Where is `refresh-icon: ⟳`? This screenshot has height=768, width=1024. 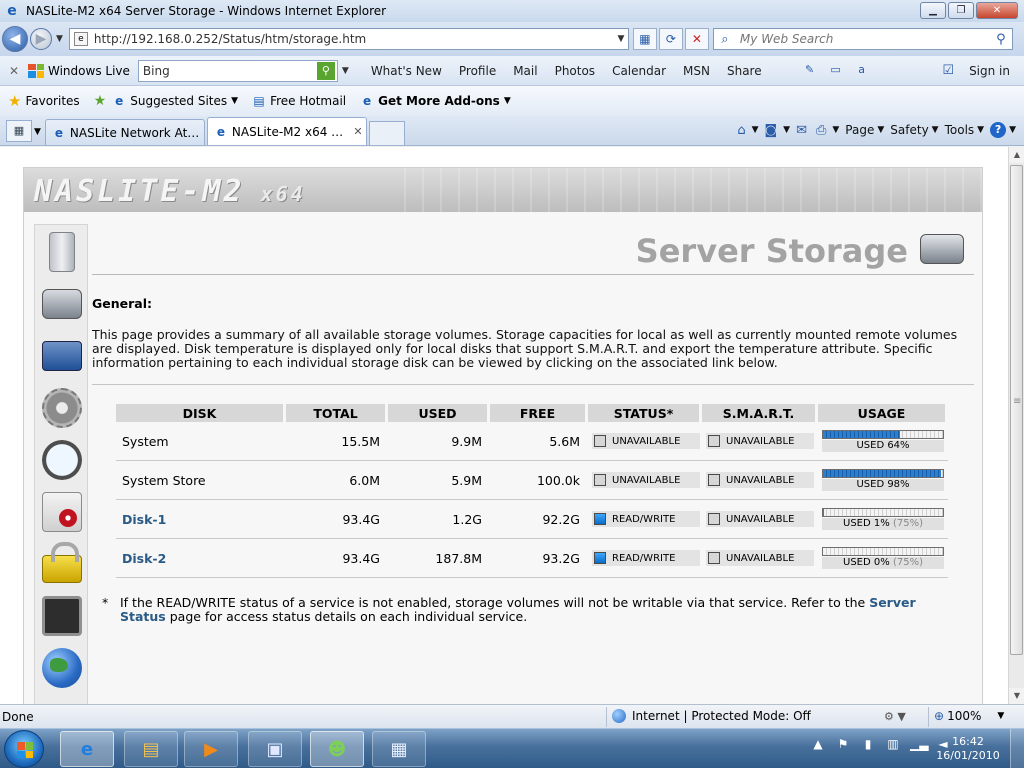 refresh-icon: ⟳ is located at coordinates (670, 39).